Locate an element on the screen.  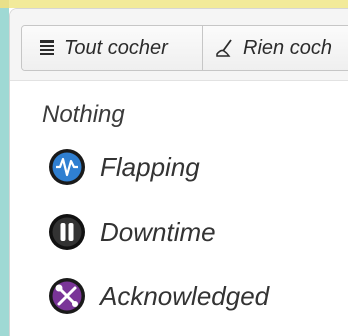
state-label-downtime: Downtime is located at coordinates (158, 231).